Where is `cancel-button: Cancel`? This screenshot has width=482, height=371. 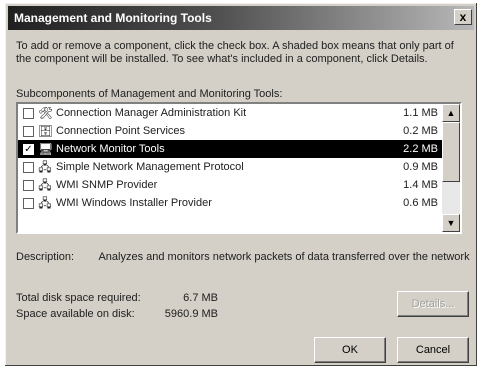
cancel-button: Cancel is located at coordinates (433, 350).